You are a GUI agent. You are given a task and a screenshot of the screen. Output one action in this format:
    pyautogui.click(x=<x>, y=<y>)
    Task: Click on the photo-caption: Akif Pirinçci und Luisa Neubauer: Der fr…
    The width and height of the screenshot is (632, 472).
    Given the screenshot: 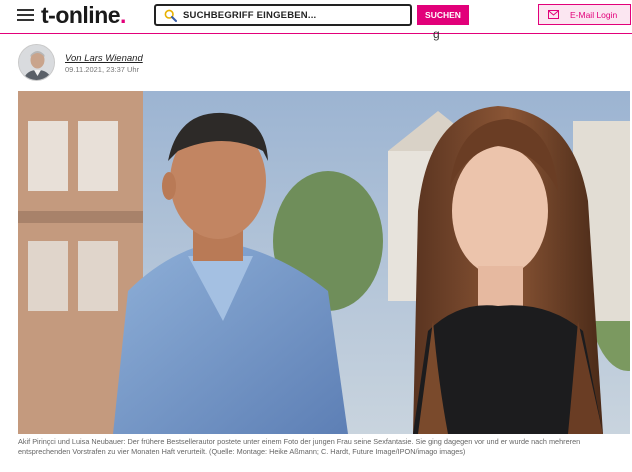 What is the action you would take?
    pyautogui.click(x=299, y=446)
    